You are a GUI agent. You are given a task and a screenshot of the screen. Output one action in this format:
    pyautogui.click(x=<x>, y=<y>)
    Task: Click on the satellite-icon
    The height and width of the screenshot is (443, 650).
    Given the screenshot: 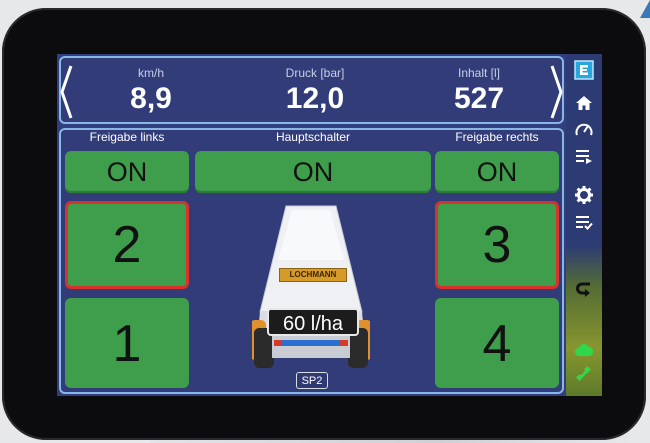 What is the action you would take?
    pyautogui.click(x=584, y=374)
    